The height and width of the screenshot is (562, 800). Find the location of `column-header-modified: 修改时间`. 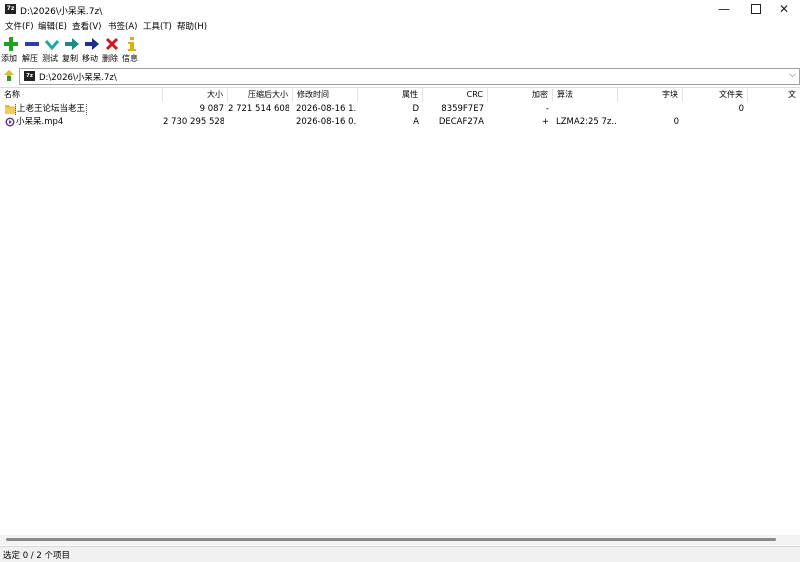

column-header-modified: 修改时间 is located at coordinates (325, 95).